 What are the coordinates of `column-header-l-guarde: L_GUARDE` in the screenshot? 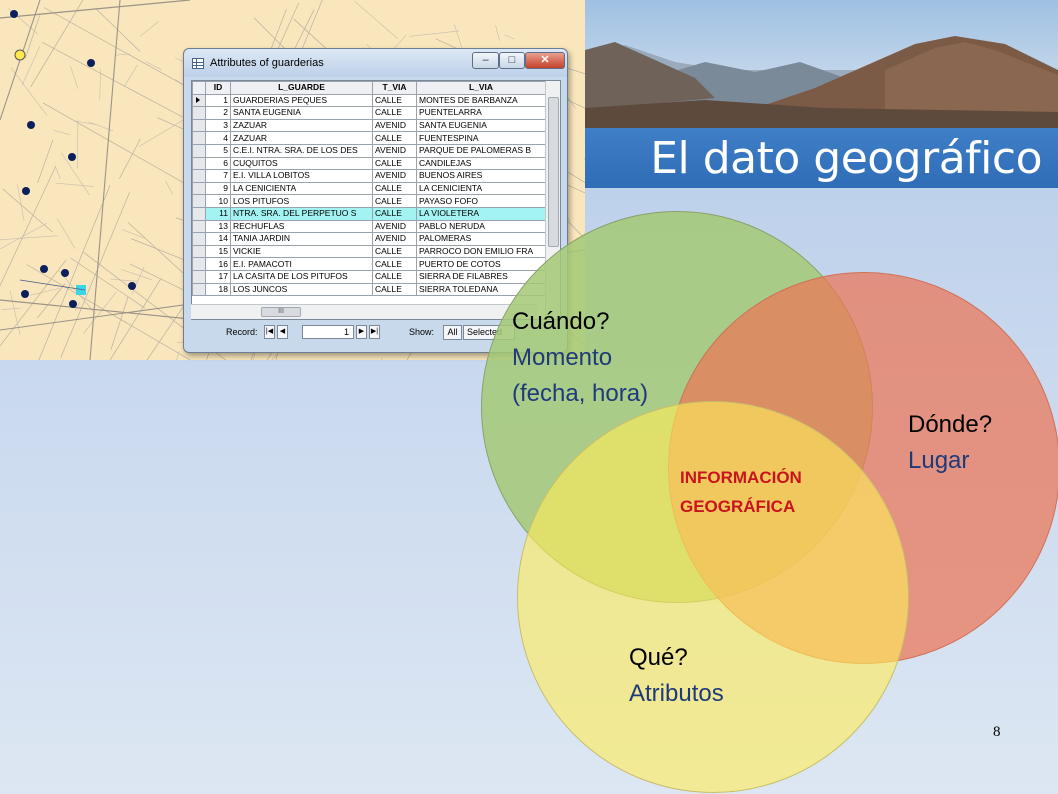 It's located at (301, 88).